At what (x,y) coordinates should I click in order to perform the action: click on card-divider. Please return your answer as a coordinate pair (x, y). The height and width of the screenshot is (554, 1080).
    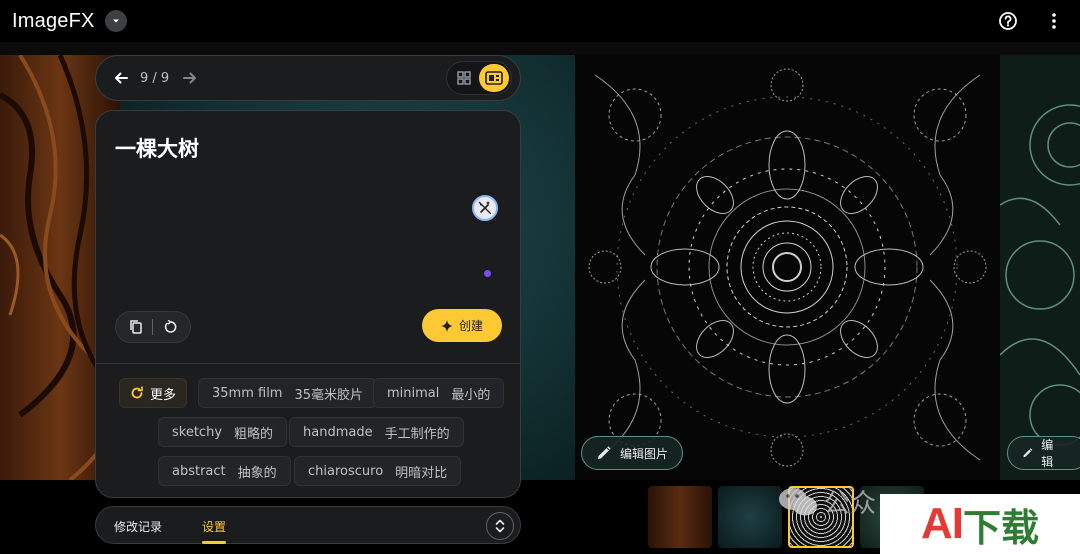
    Looking at the image, I should click on (308, 363).